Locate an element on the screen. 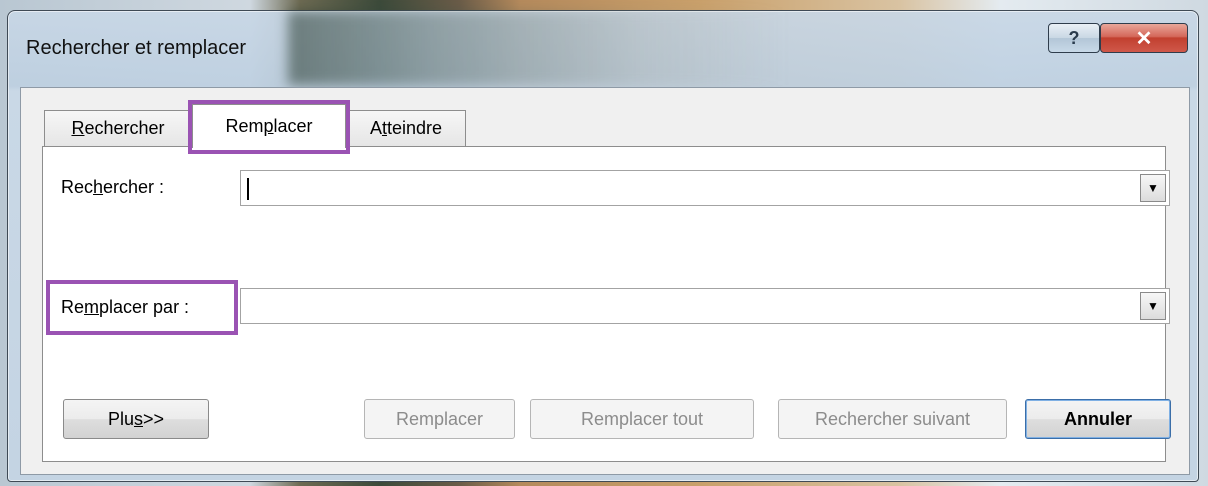 The image size is (1208, 486). replace-all-button: Remplacer tout is located at coordinates (642, 419).